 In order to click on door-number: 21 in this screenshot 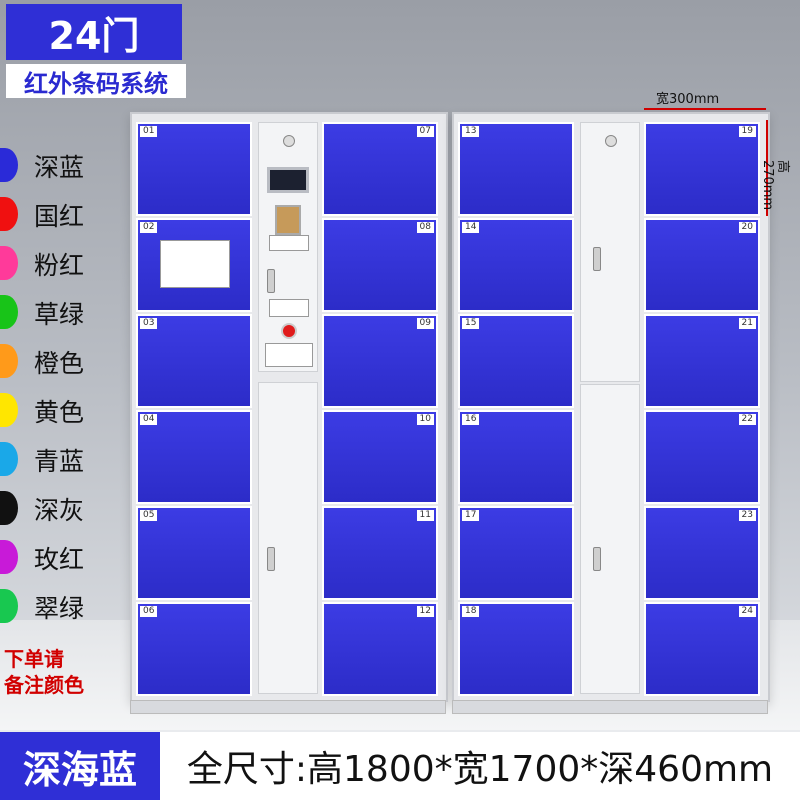, I will do `click(747, 323)`.